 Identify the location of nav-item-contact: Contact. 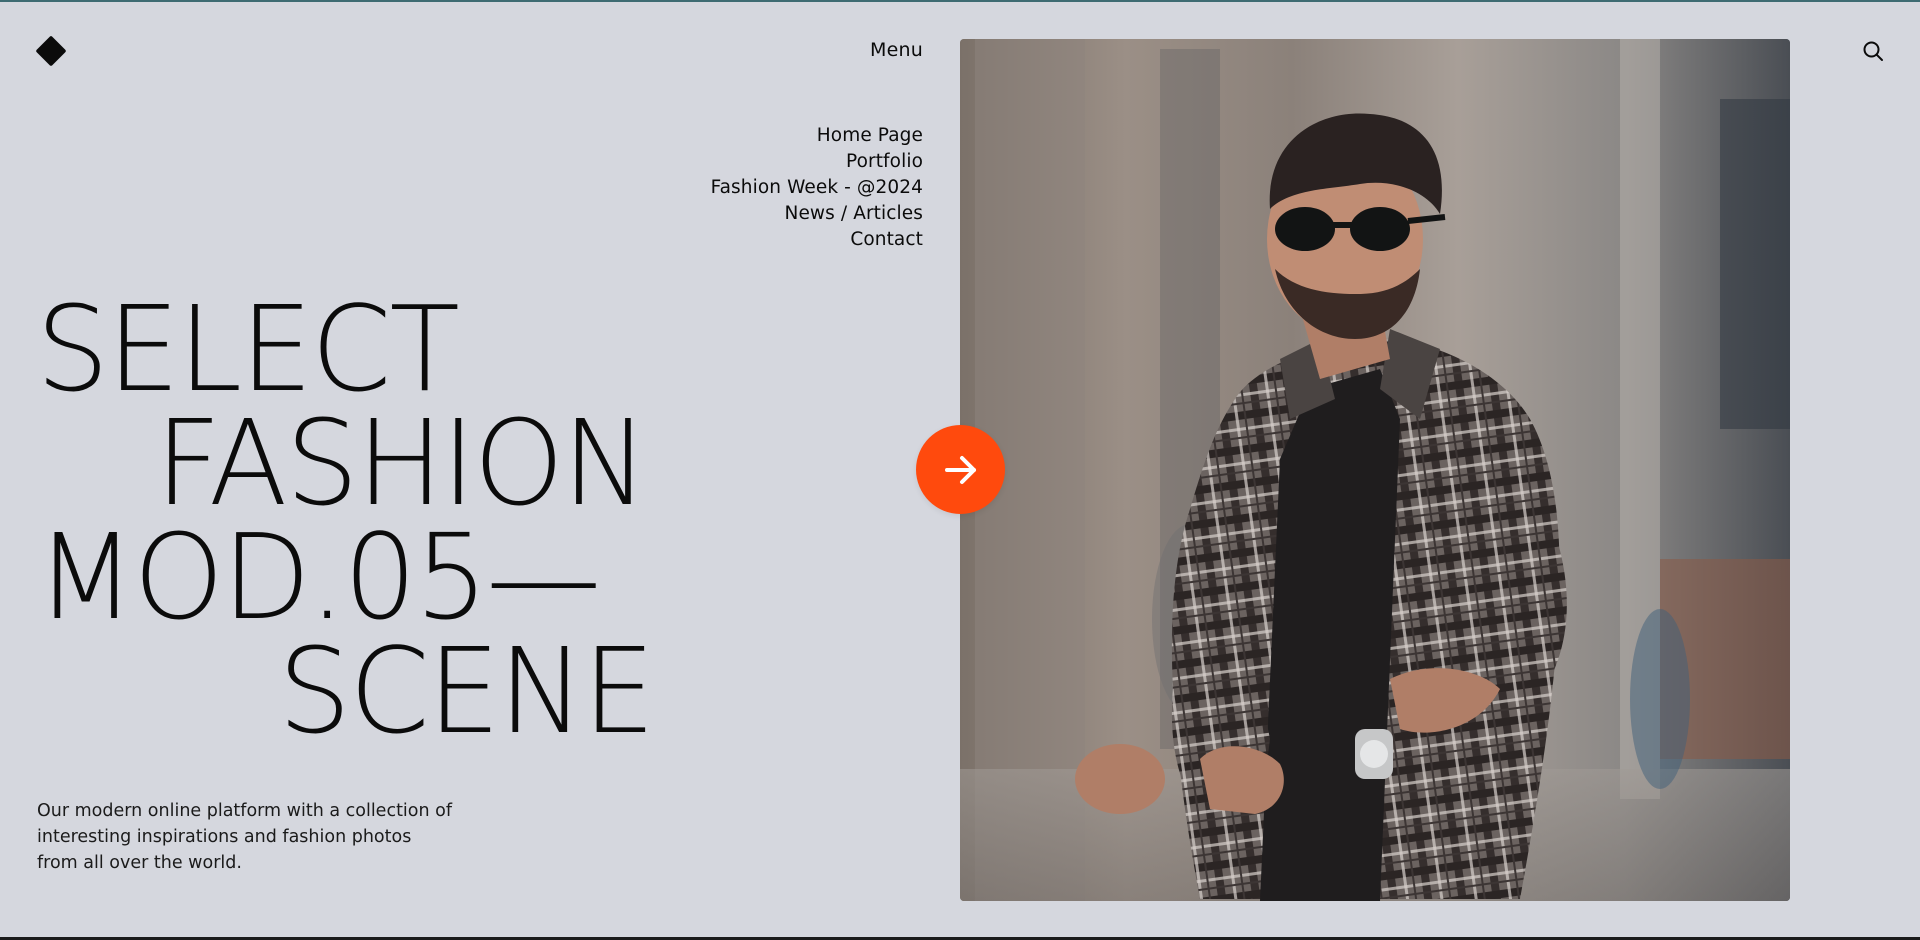
(817, 240).